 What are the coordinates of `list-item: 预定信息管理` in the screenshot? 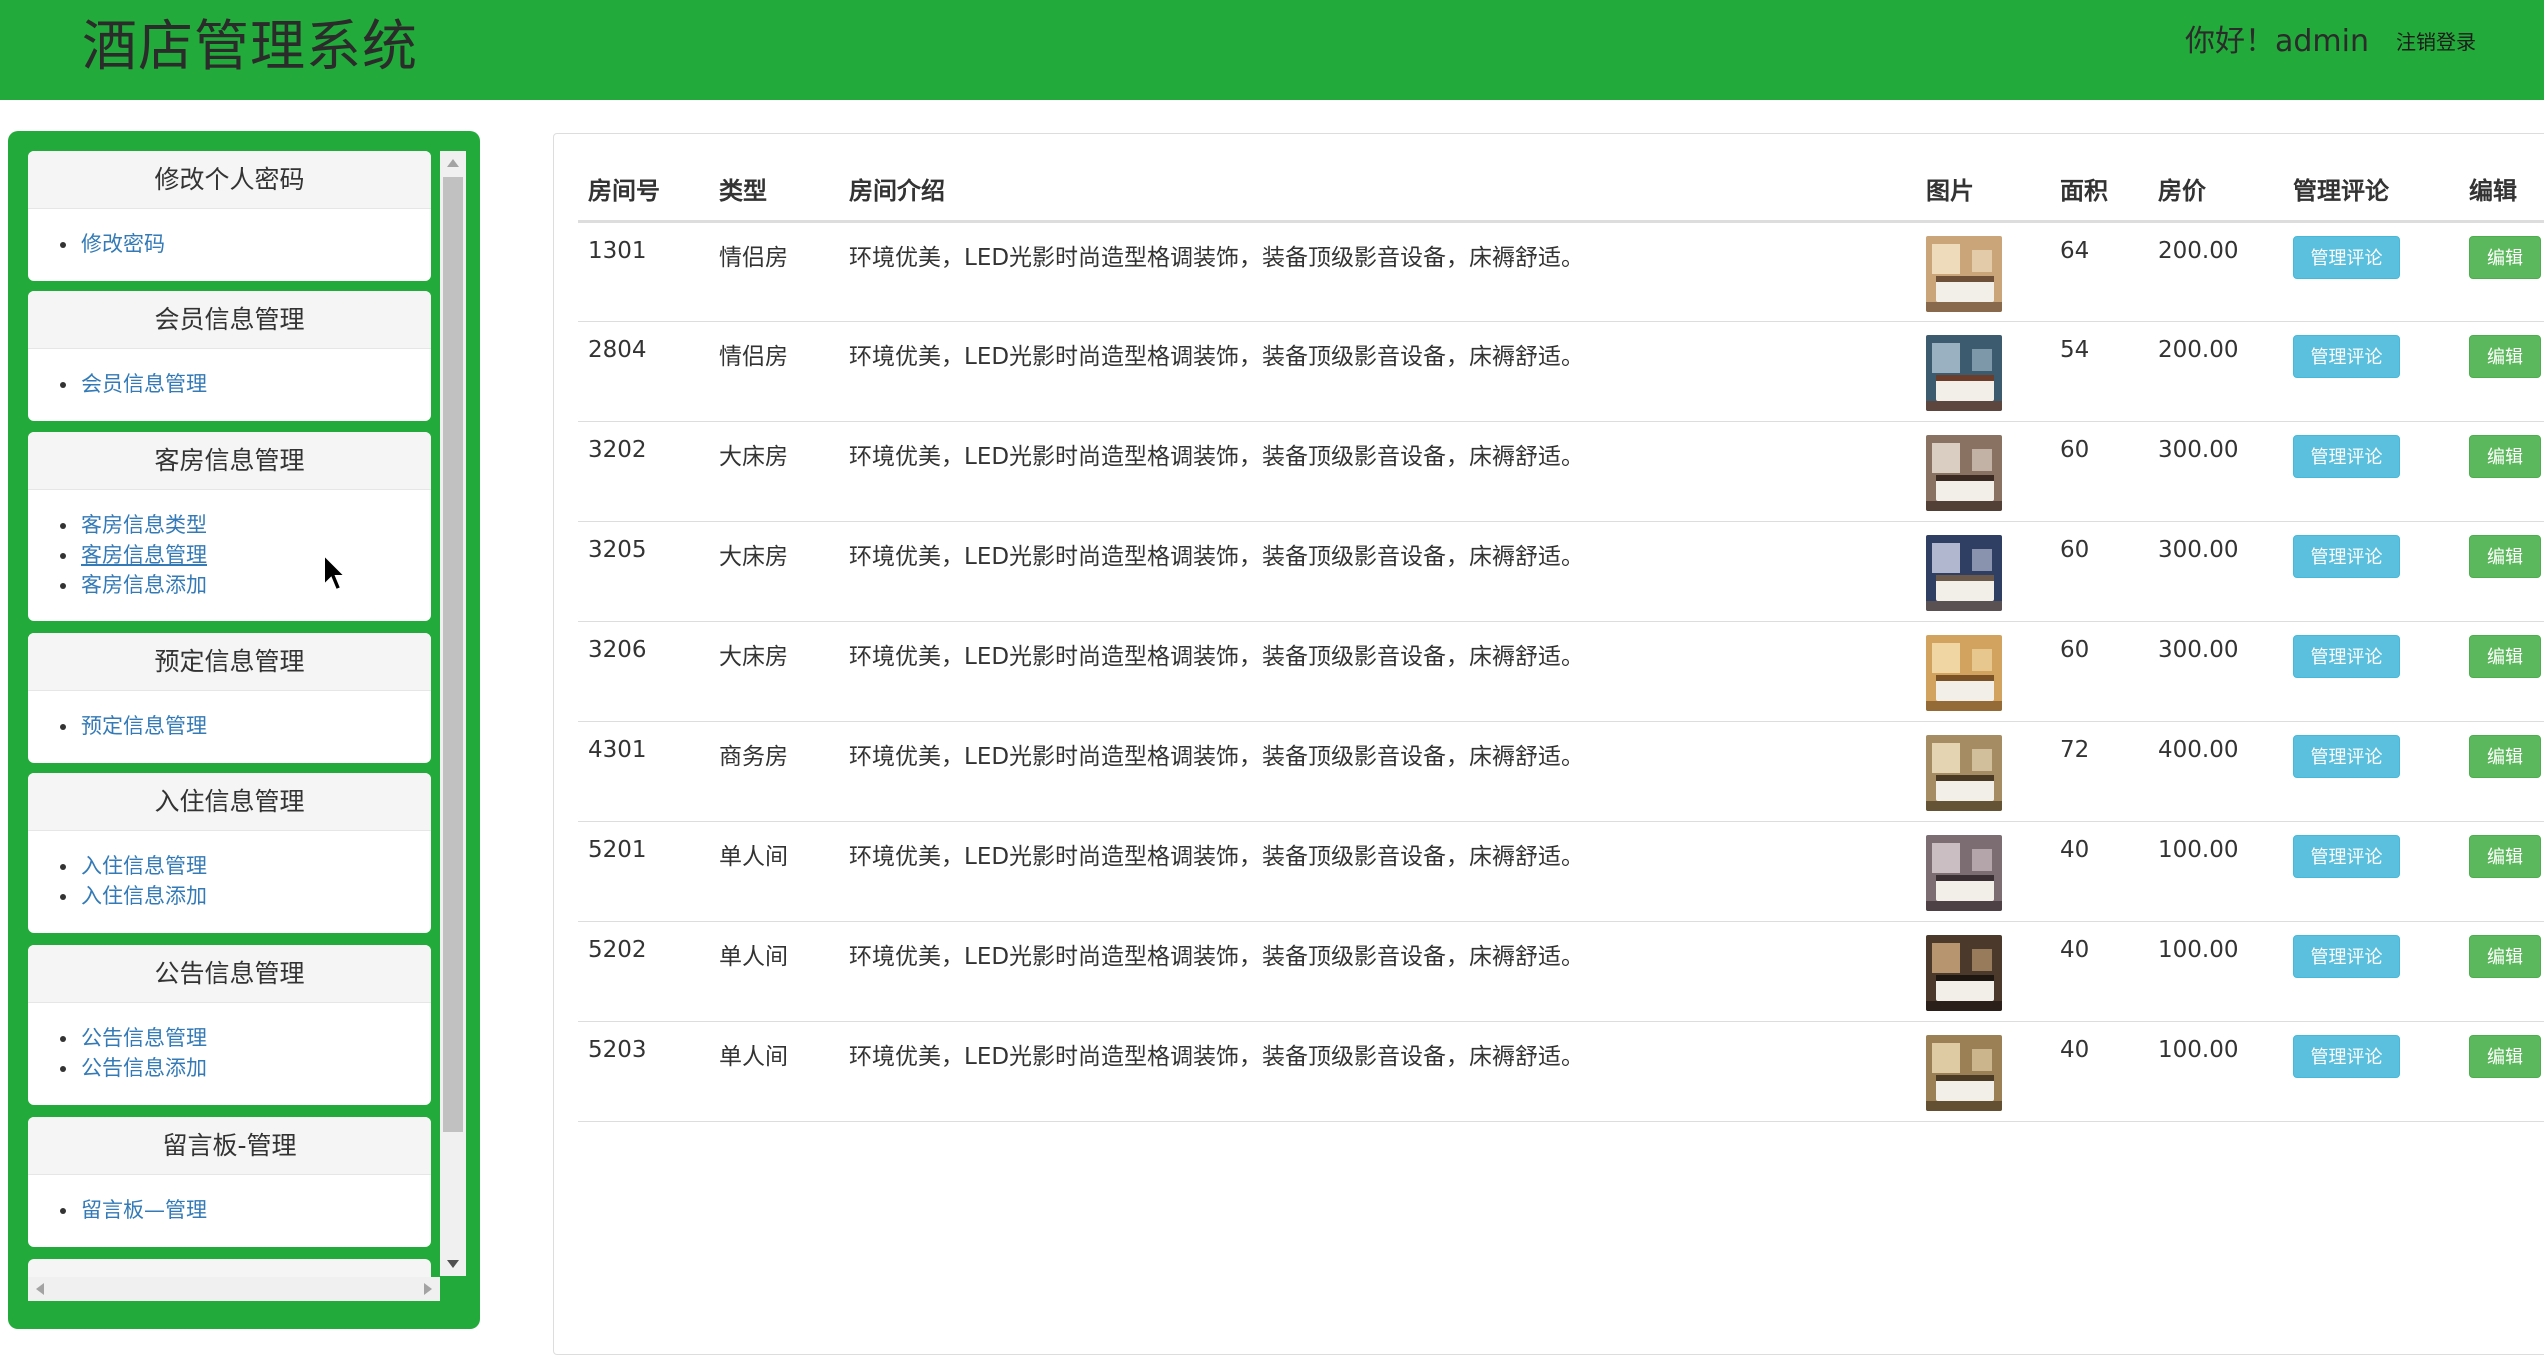 It's located at (245, 726).